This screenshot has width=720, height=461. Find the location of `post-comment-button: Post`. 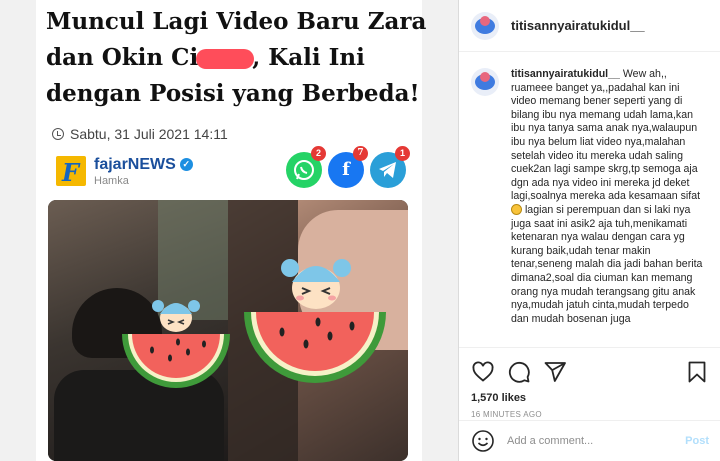

post-comment-button: Post is located at coordinates (697, 441).